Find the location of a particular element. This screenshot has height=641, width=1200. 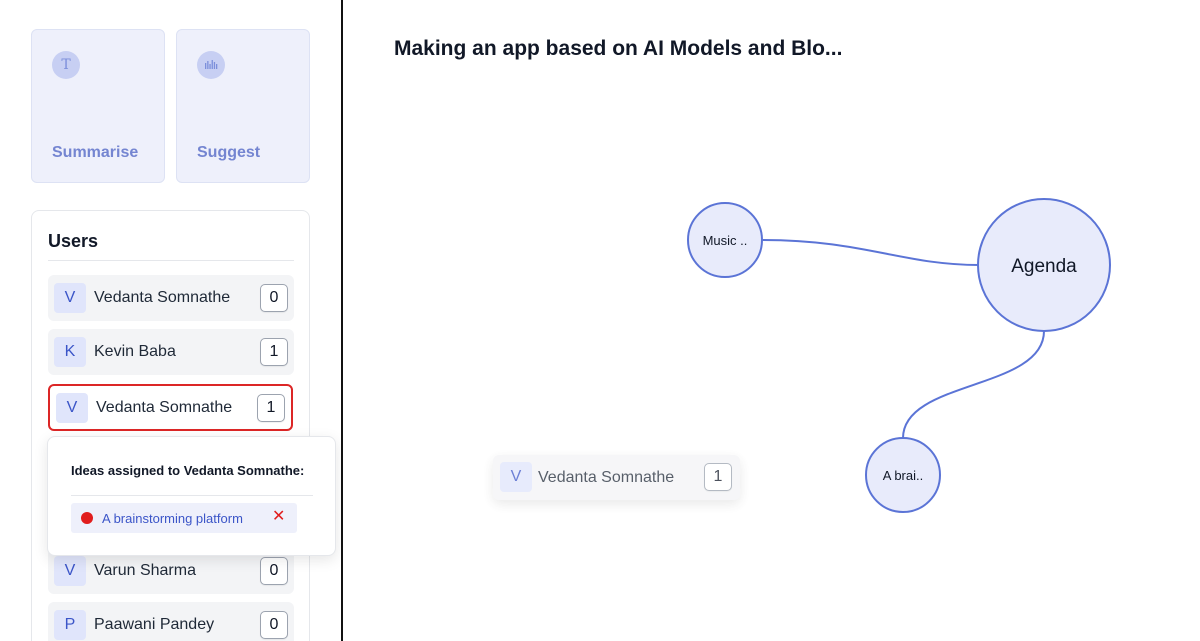

edge-music-agenda is located at coordinates (871, 252).